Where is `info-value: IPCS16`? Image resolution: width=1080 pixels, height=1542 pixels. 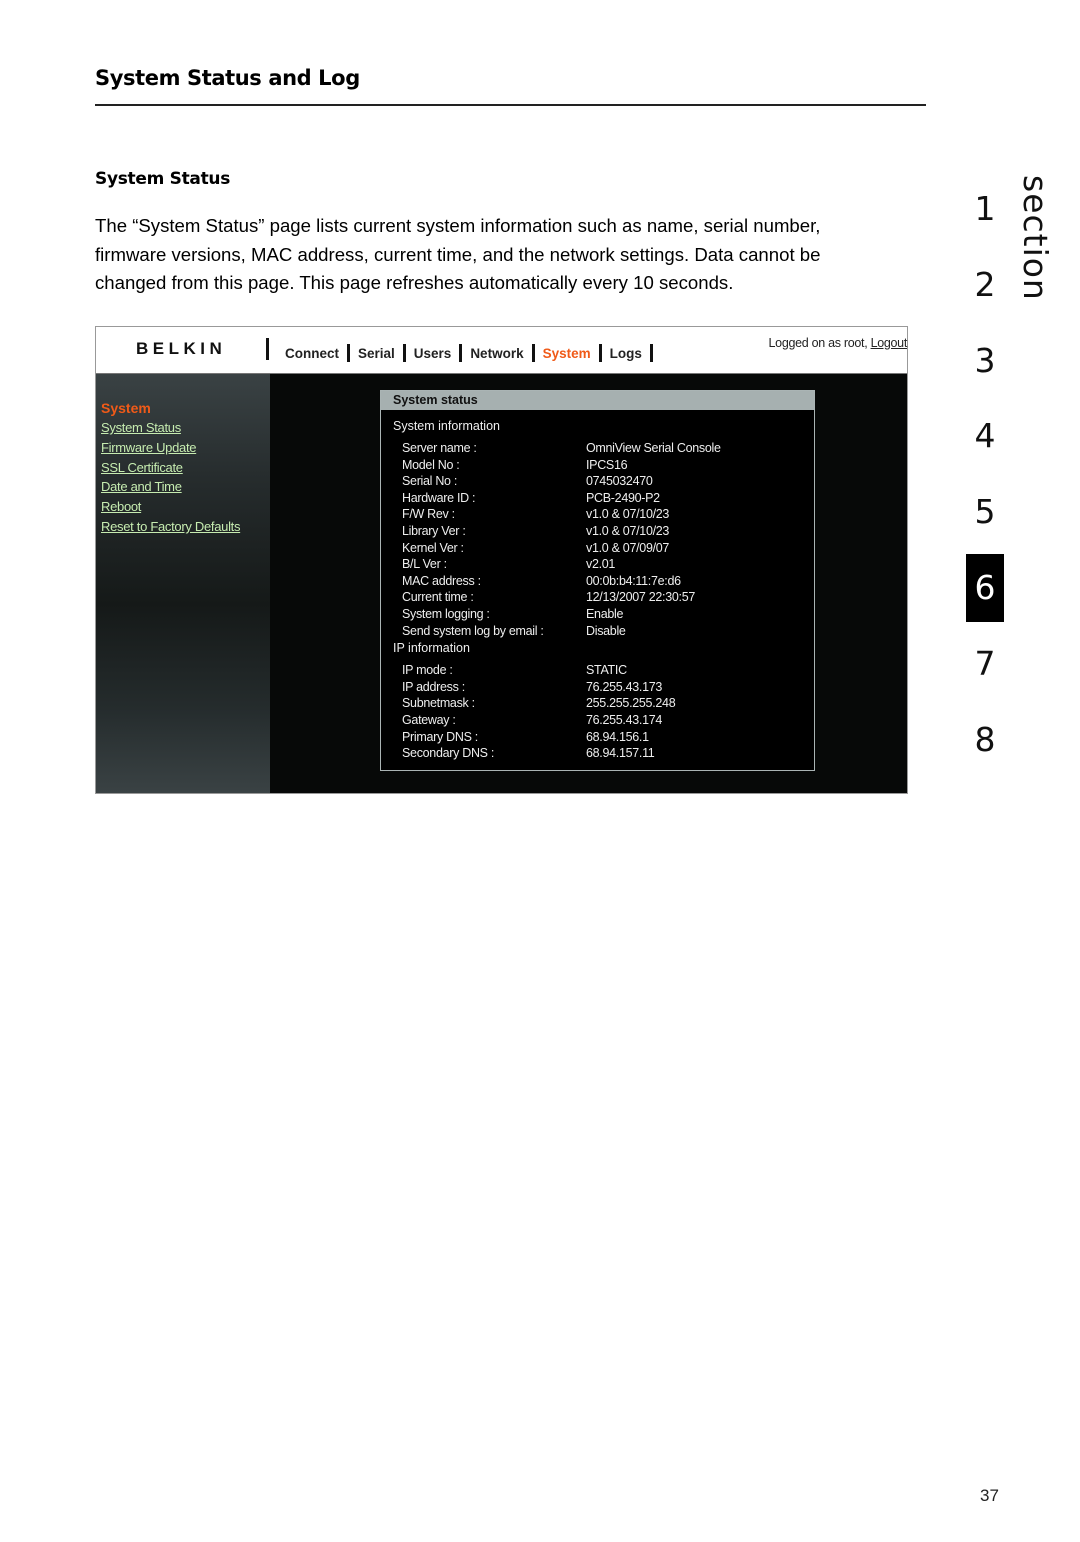
info-value: IPCS16 is located at coordinates (607, 464).